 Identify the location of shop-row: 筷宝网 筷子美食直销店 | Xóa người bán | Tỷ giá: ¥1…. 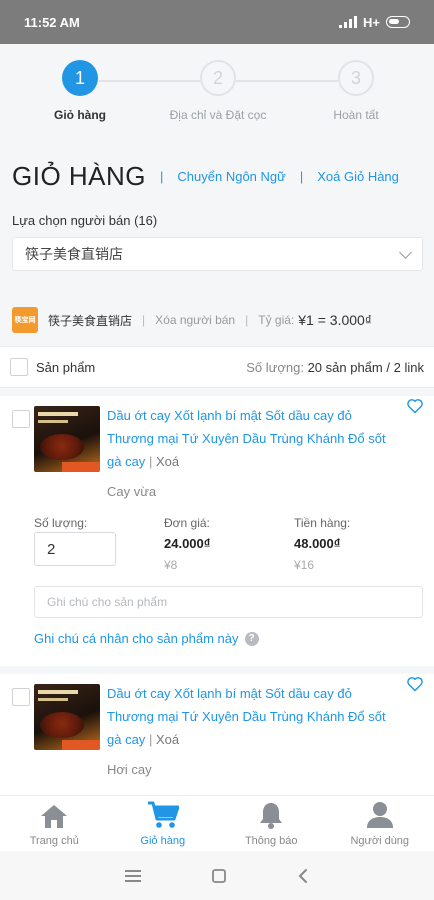
(218, 320).